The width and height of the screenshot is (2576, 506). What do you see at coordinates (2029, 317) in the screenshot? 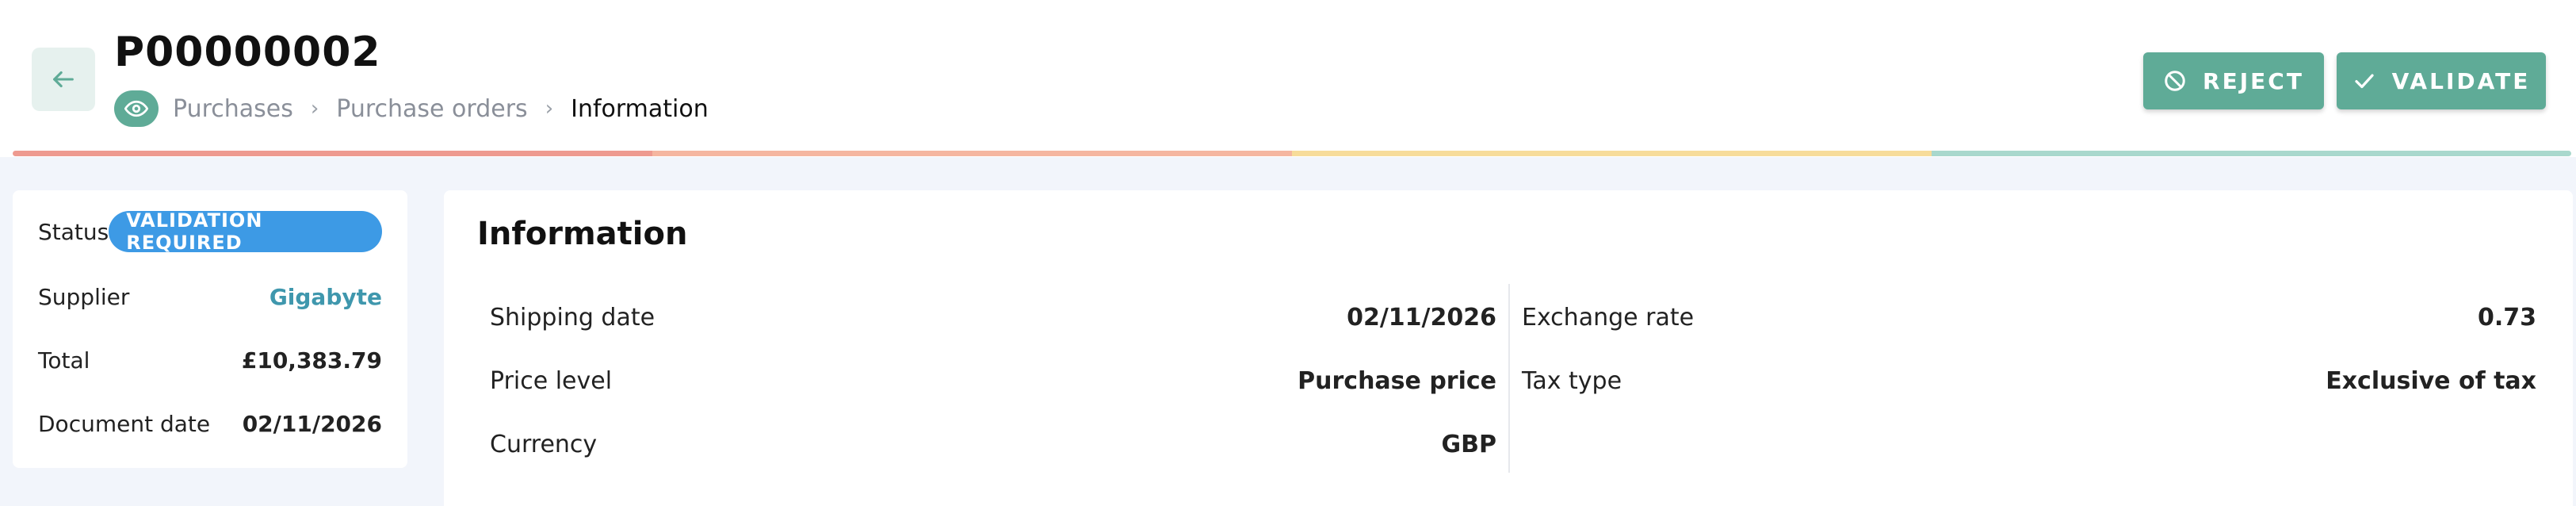
I see `info-row-exchange-rate: Exchange rate 0.73` at bounding box center [2029, 317].